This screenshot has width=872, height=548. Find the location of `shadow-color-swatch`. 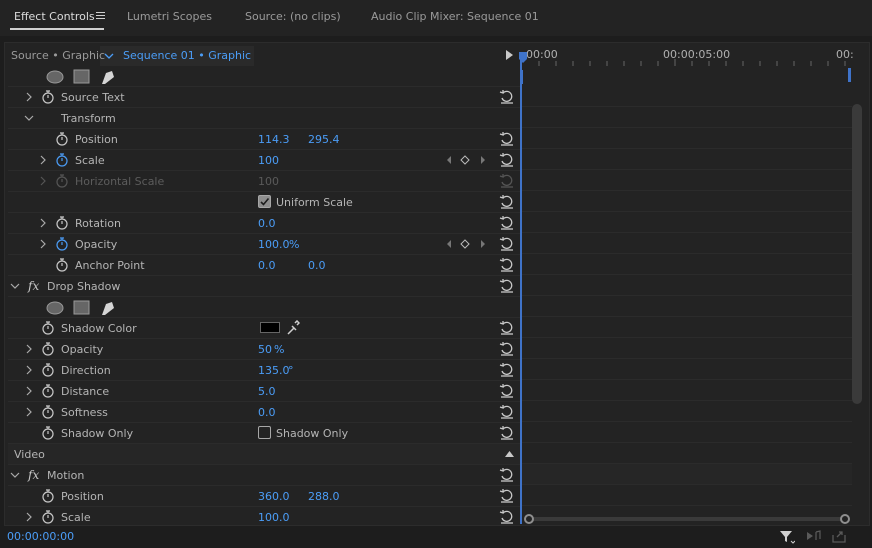

shadow-color-swatch is located at coordinates (270, 327).